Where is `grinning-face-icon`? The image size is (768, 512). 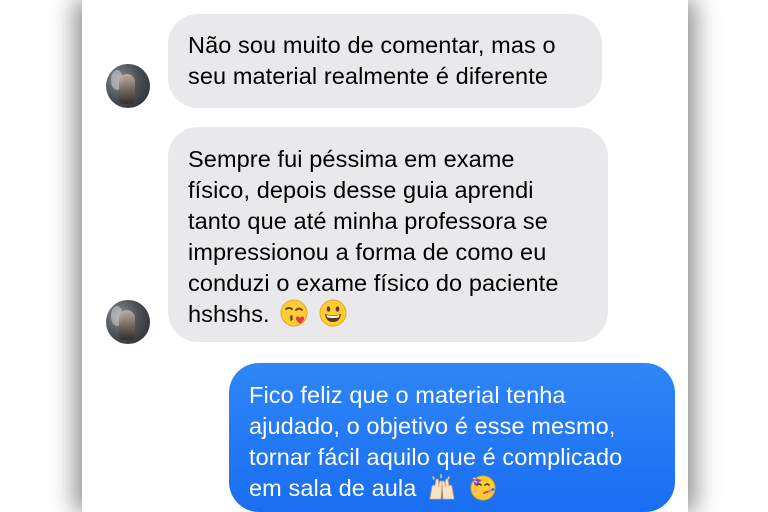 grinning-face-icon is located at coordinates (333, 313).